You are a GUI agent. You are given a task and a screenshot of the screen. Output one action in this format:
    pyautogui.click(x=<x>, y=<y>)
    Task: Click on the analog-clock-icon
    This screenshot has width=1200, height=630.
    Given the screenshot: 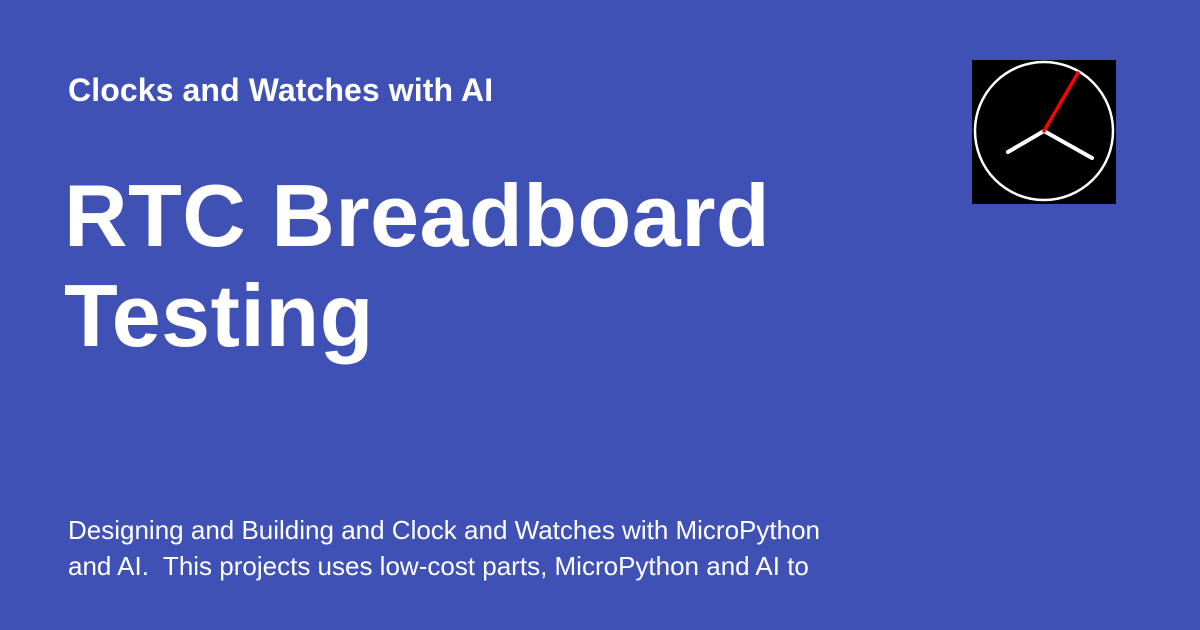 What is the action you would take?
    pyautogui.click(x=1044, y=131)
    